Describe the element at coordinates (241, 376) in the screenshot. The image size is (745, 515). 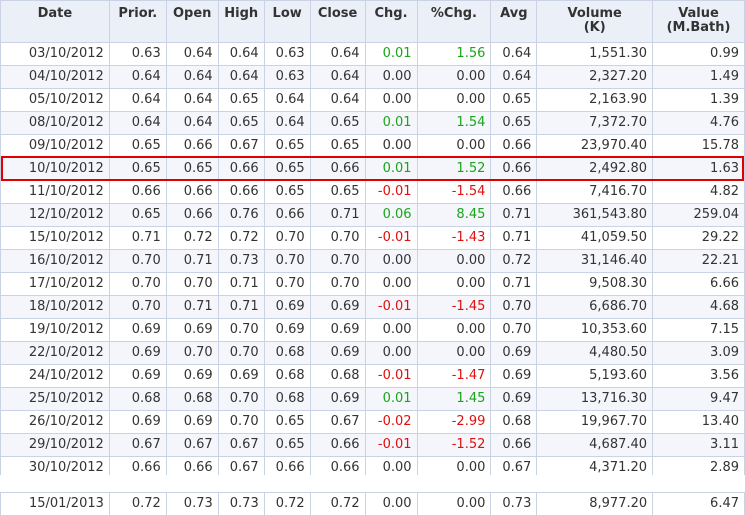
I see `cell-high: 0.69` at that location.